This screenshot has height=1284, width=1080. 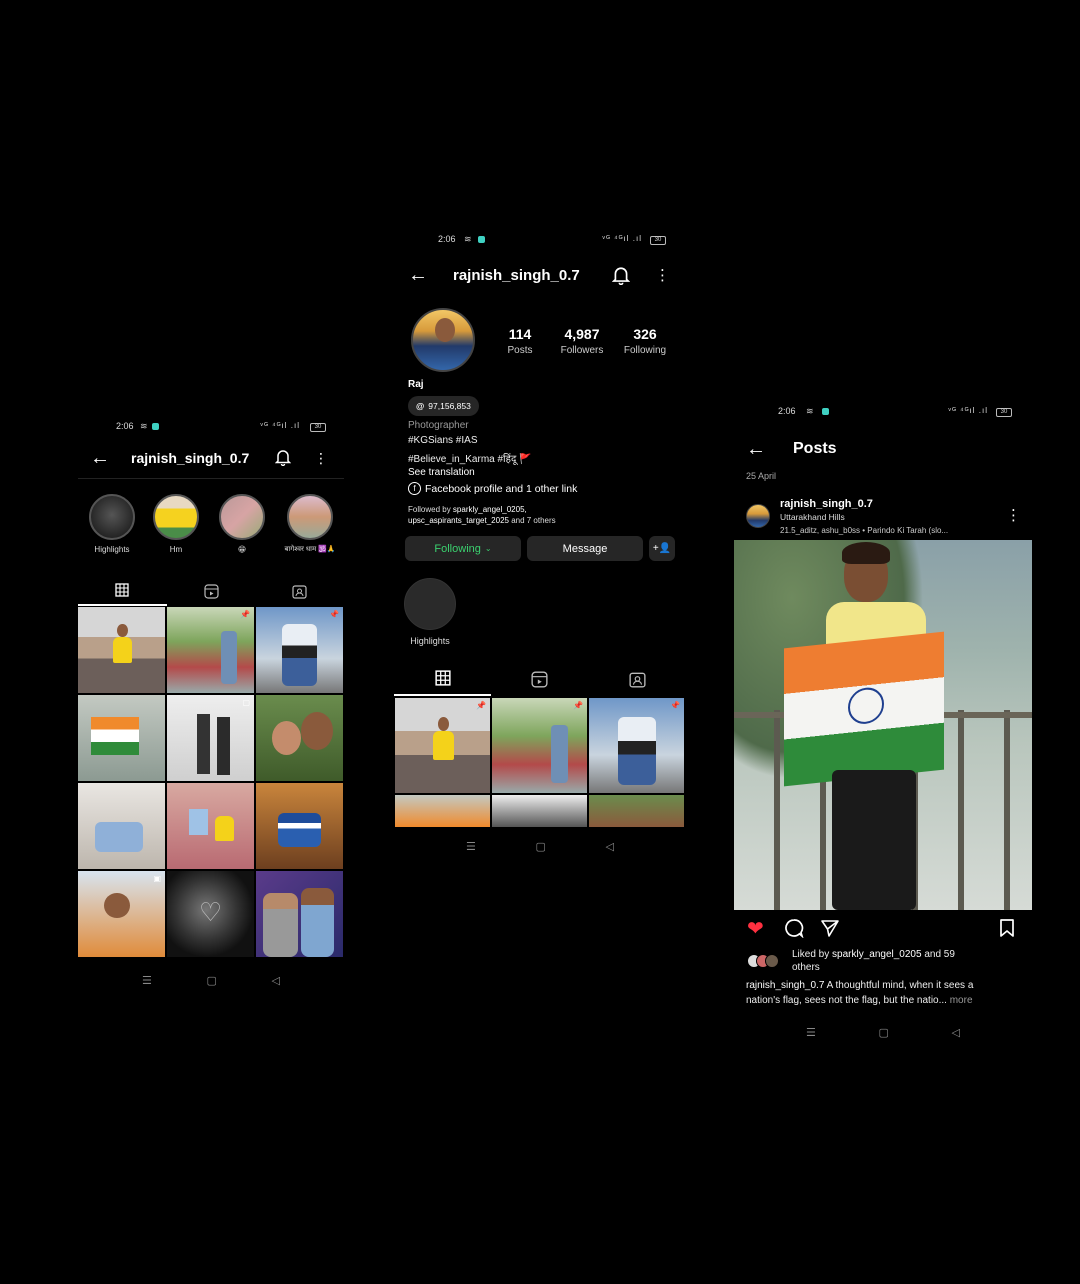 I want to click on stat-following: 326 Following, so click(x=645, y=341).